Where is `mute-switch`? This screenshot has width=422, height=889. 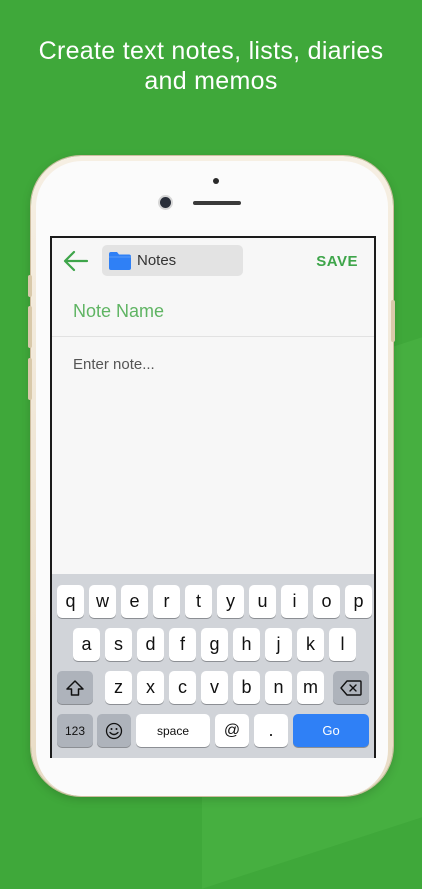 mute-switch is located at coordinates (30, 286).